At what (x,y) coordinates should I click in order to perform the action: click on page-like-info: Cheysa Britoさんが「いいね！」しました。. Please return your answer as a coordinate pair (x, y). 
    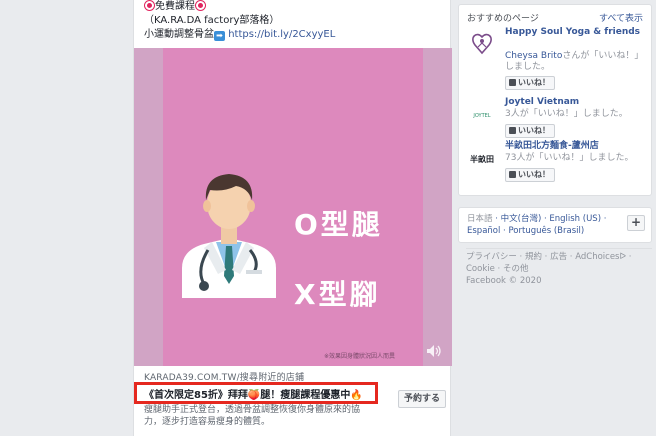
    Looking at the image, I should click on (574, 61).